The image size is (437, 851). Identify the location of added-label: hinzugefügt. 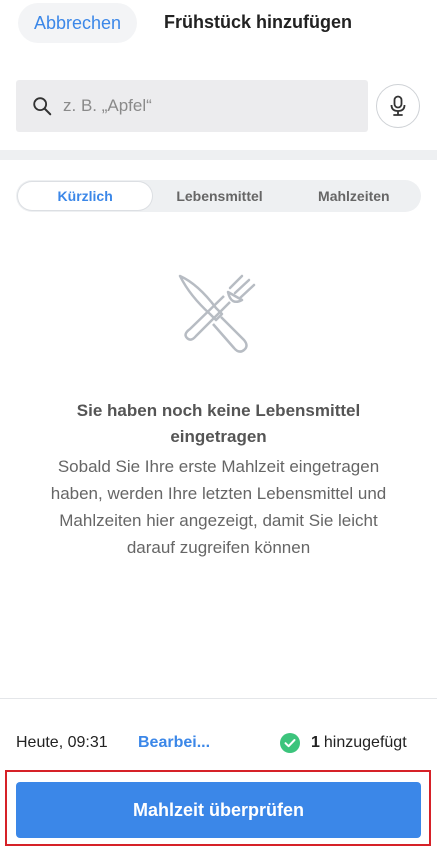
(365, 742).